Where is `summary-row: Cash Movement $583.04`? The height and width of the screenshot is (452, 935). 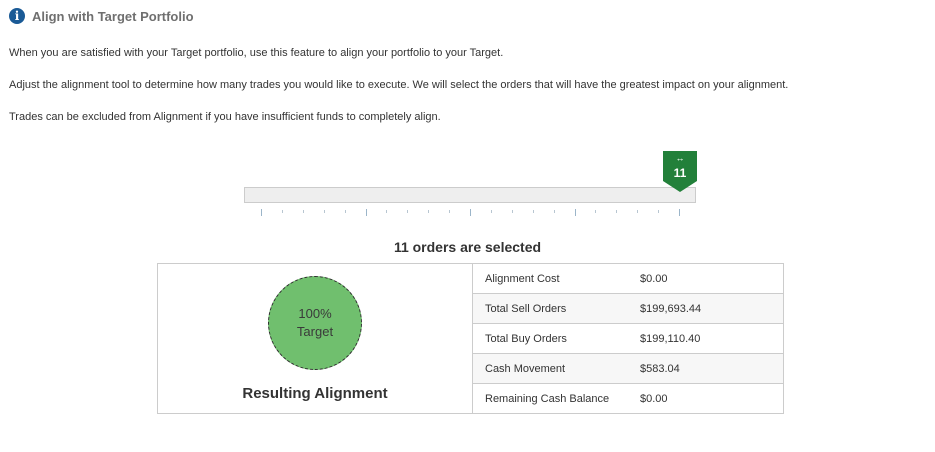
summary-row: Cash Movement $583.04 is located at coordinates (628, 369).